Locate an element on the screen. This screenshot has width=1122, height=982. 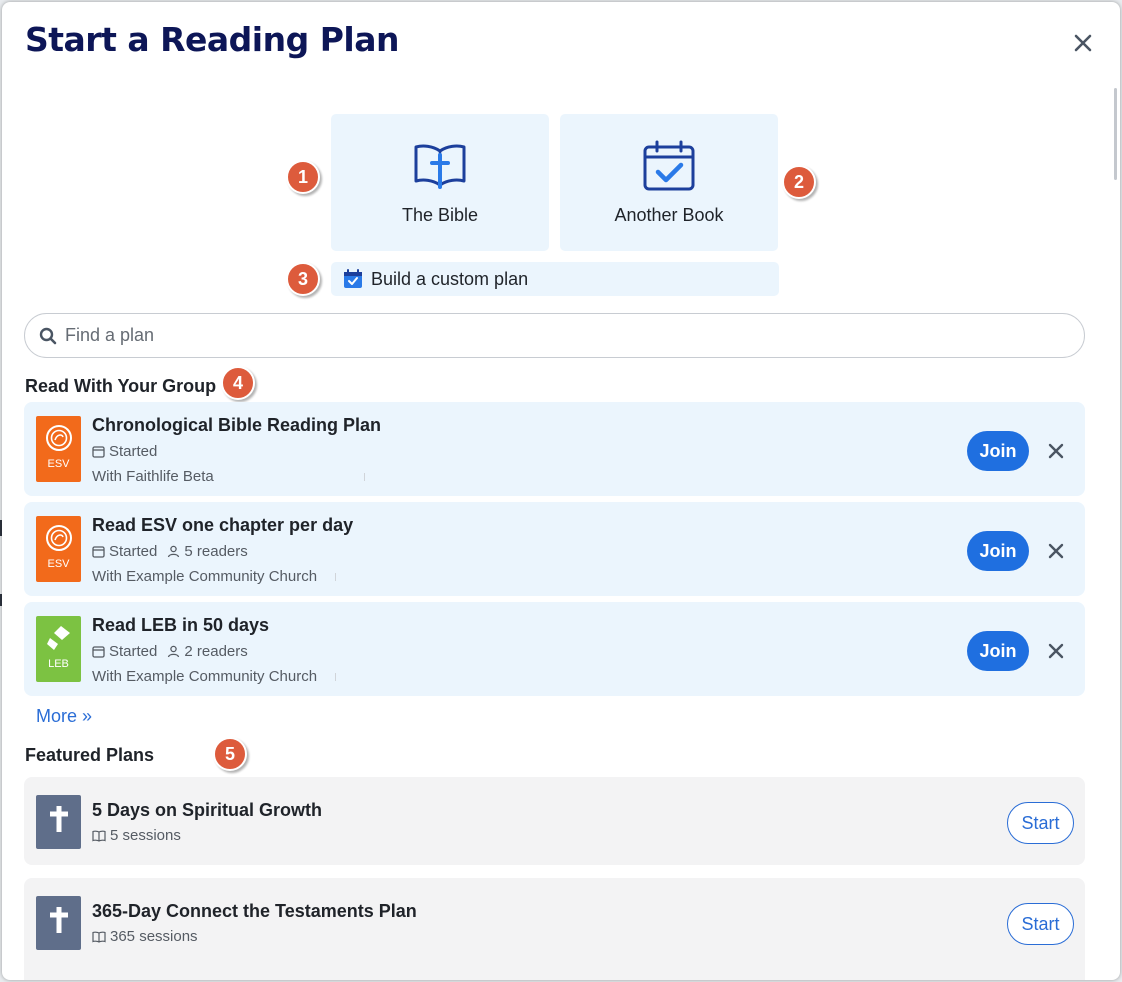
another-book-source-tile: Another Book is located at coordinates (669, 182).